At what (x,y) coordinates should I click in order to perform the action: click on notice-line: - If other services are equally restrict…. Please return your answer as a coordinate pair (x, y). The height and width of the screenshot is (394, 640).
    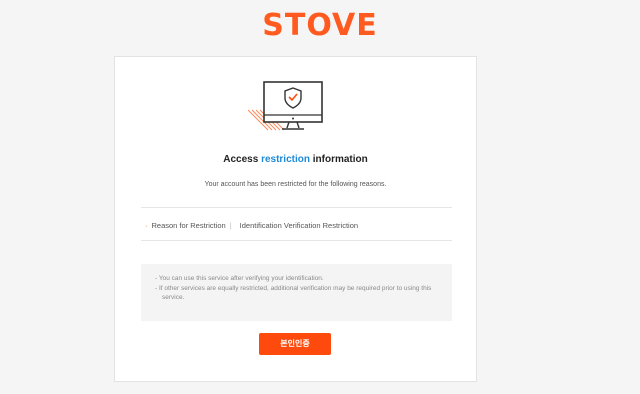
    Looking at the image, I should click on (293, 293).